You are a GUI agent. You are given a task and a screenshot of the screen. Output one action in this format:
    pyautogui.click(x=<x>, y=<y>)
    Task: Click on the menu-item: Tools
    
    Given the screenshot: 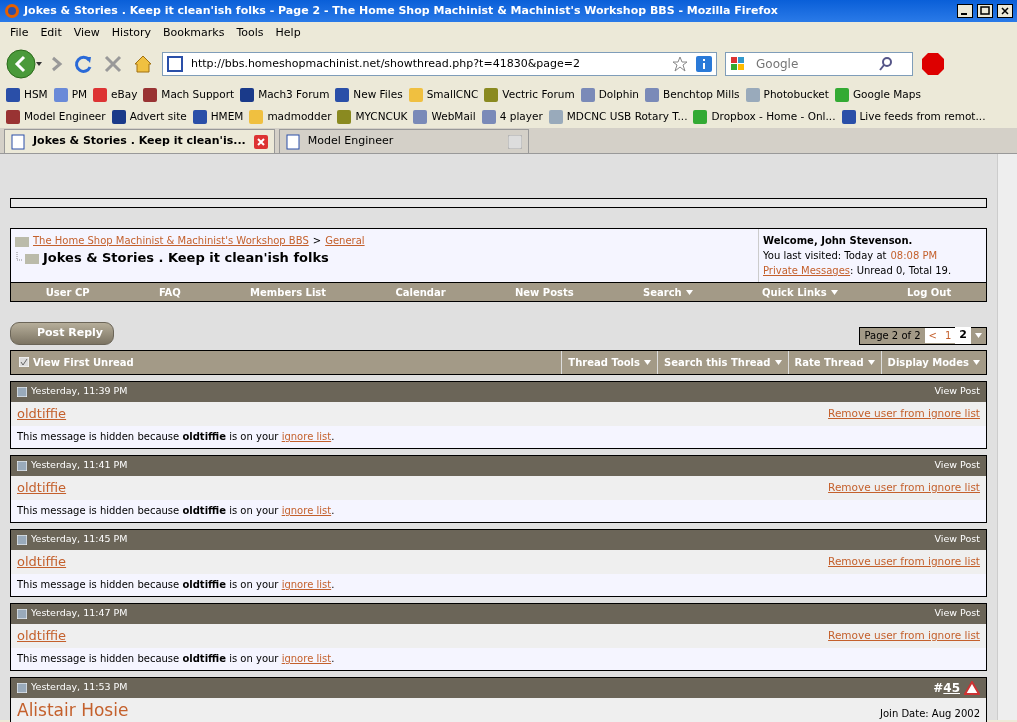 What is the action you would take?
    pyautogui.click(x=250, y=33)
    